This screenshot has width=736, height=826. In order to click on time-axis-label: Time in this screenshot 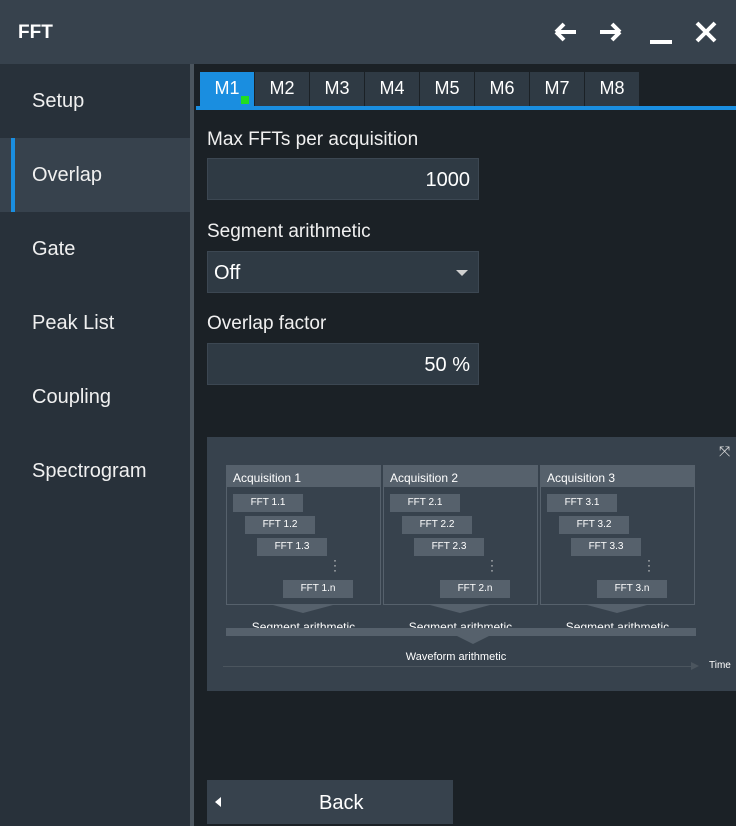, I will do `click(720, 665)`.